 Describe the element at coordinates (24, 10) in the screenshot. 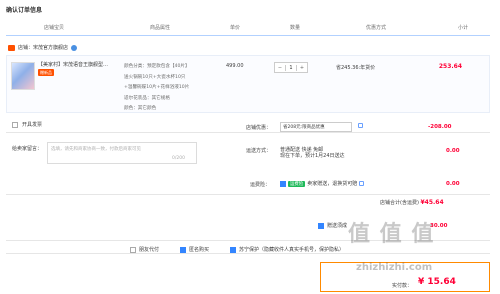

I see `page-title: 确认订单信息` at that location.